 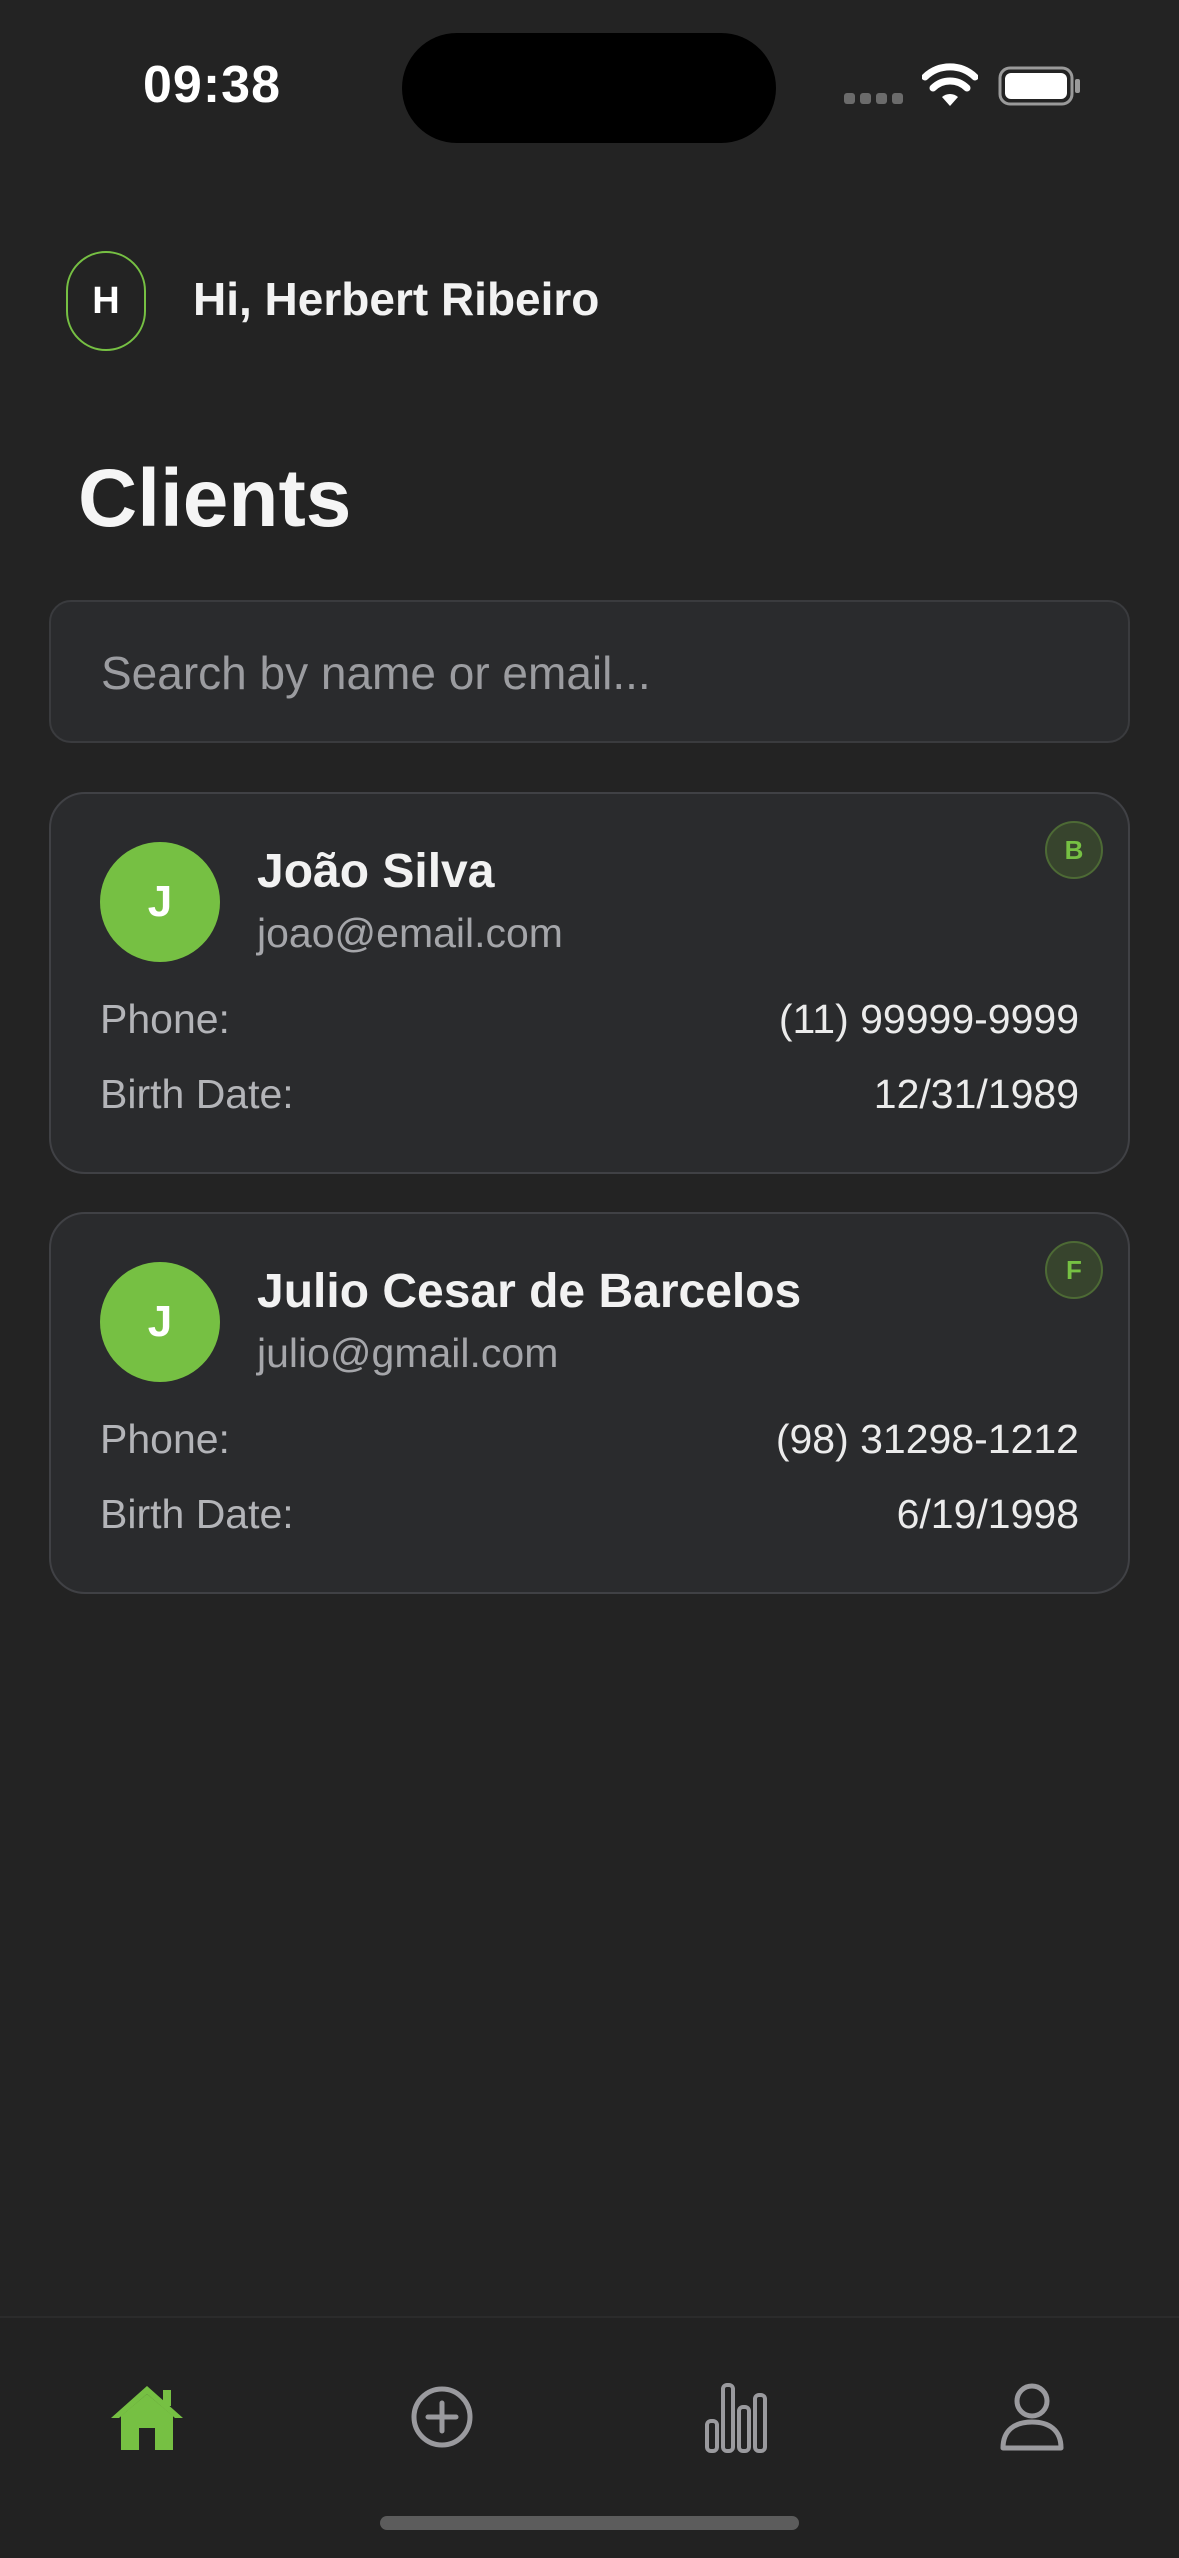 What do you see at coordinates (212, 85) in the screenshot?
I see `status-time: 09:38` at bounding box center [212, 85].